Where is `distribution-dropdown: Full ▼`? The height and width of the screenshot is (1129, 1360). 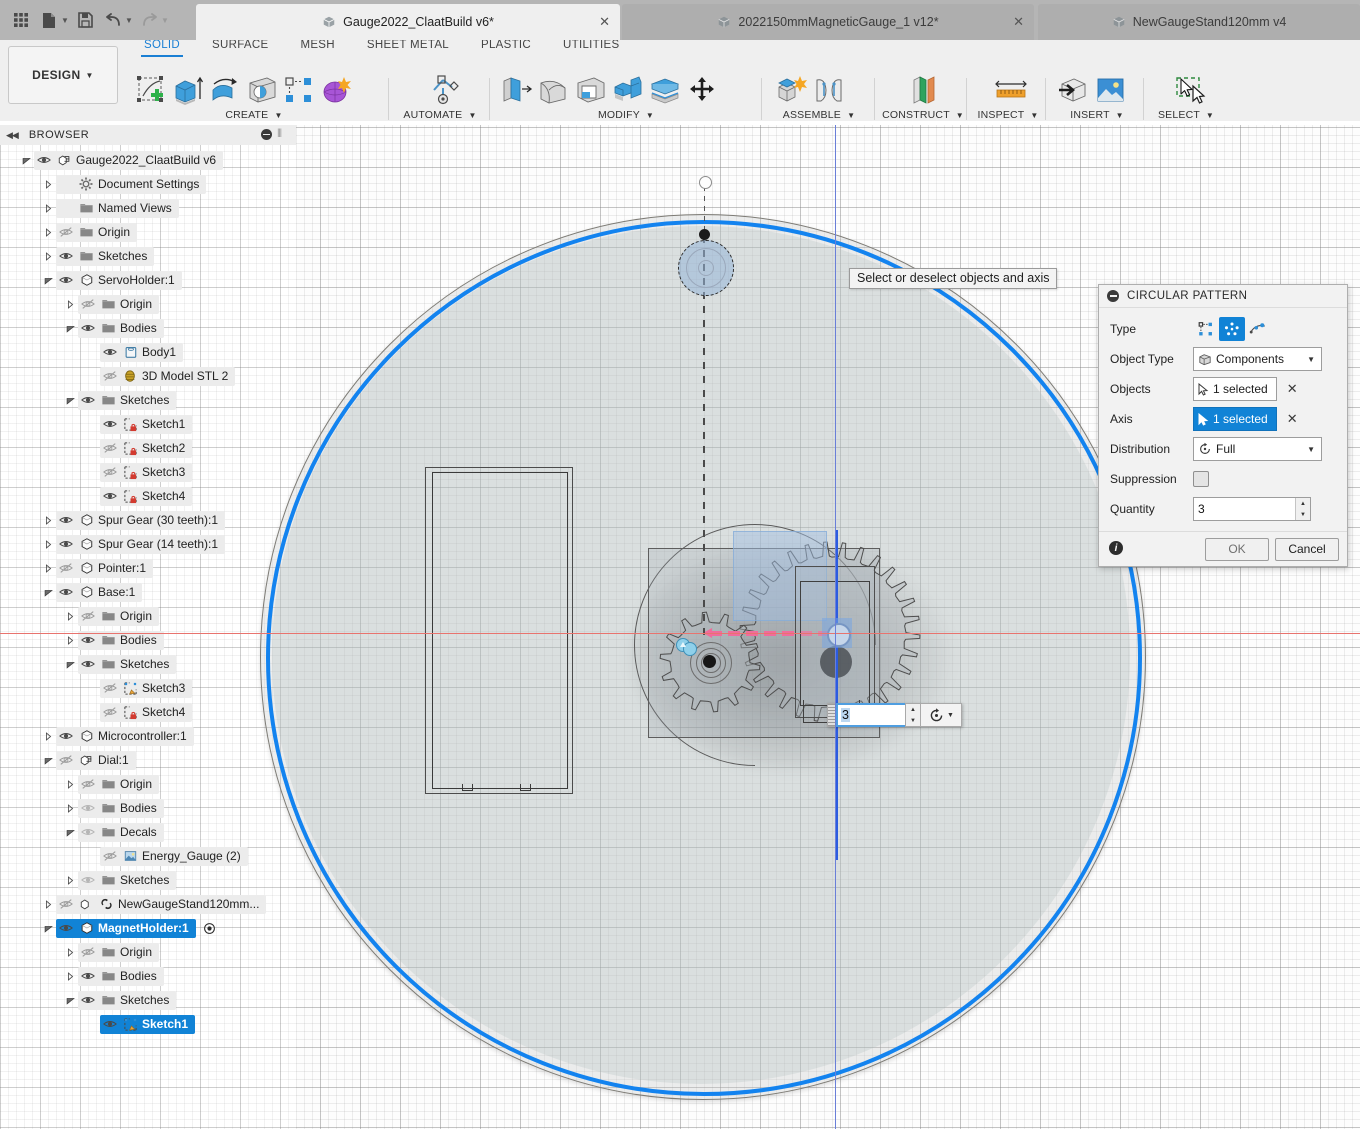
distribution-dropdown: Full ▼ is located at coordinates (1257, 449).